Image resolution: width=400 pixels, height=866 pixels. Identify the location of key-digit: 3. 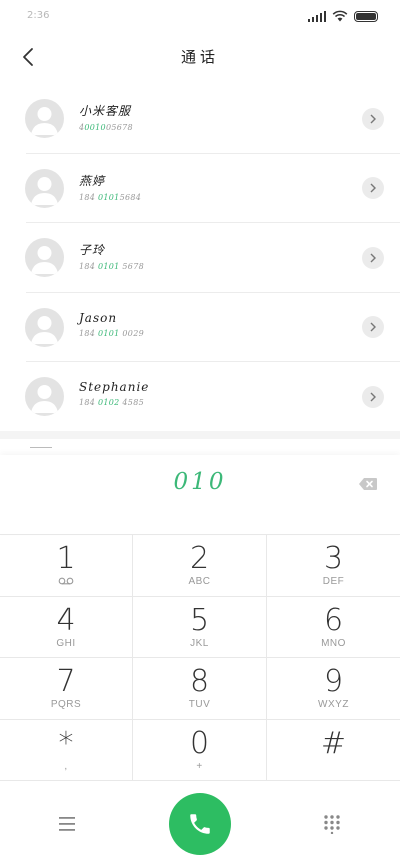
(333, 558).